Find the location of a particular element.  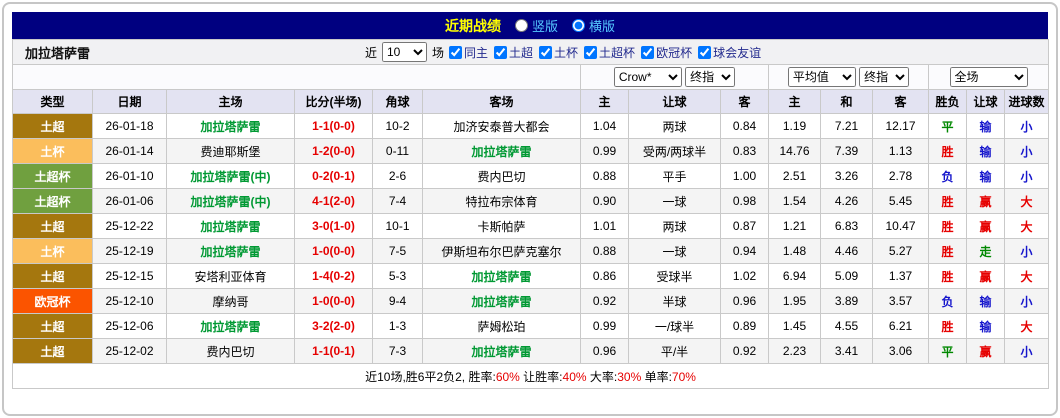

avg-away-odds: 10.47 is located at coordinates (900, 226).